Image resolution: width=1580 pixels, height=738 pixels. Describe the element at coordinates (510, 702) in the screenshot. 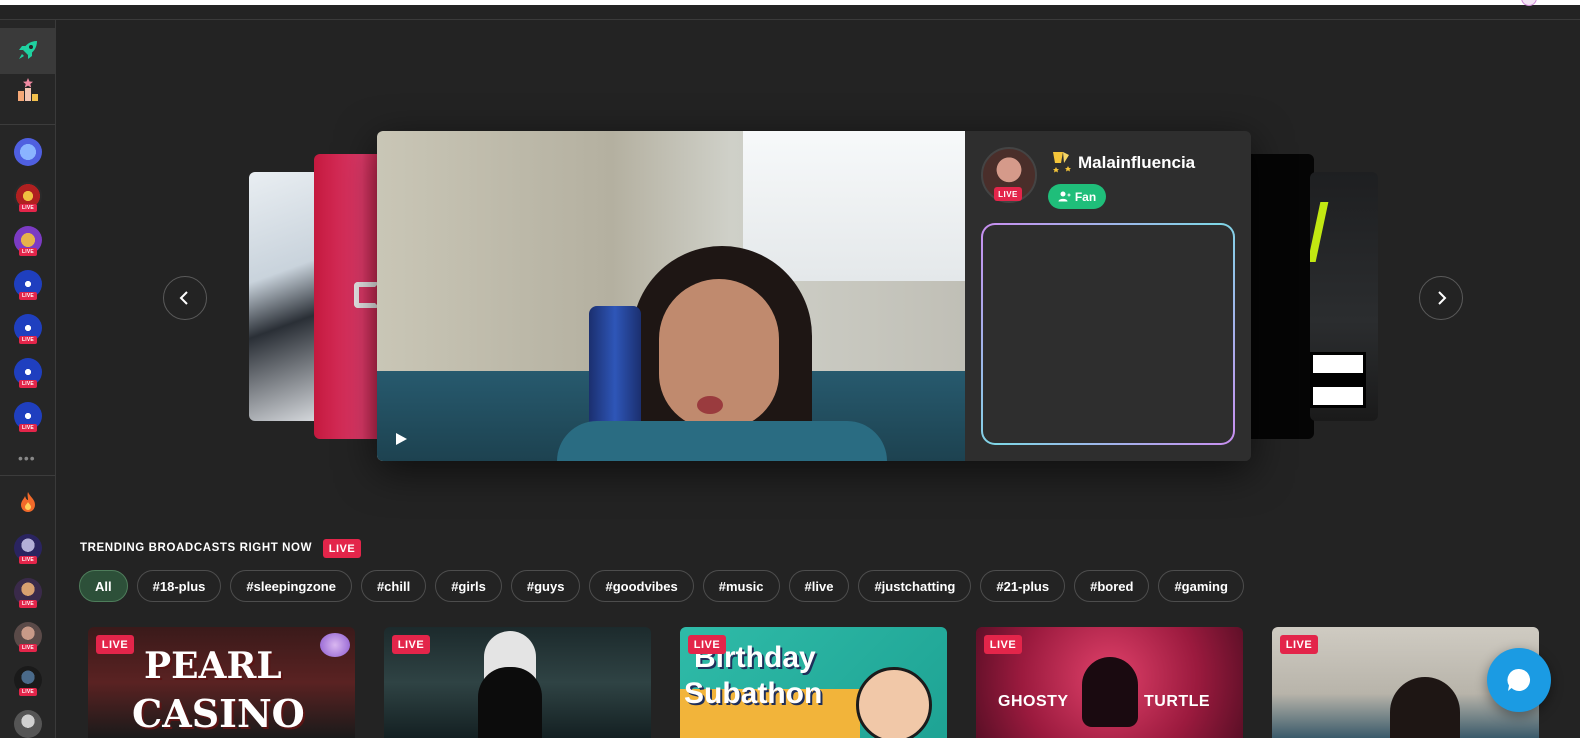

I see `thumbnail-ghost-robe` at that location.